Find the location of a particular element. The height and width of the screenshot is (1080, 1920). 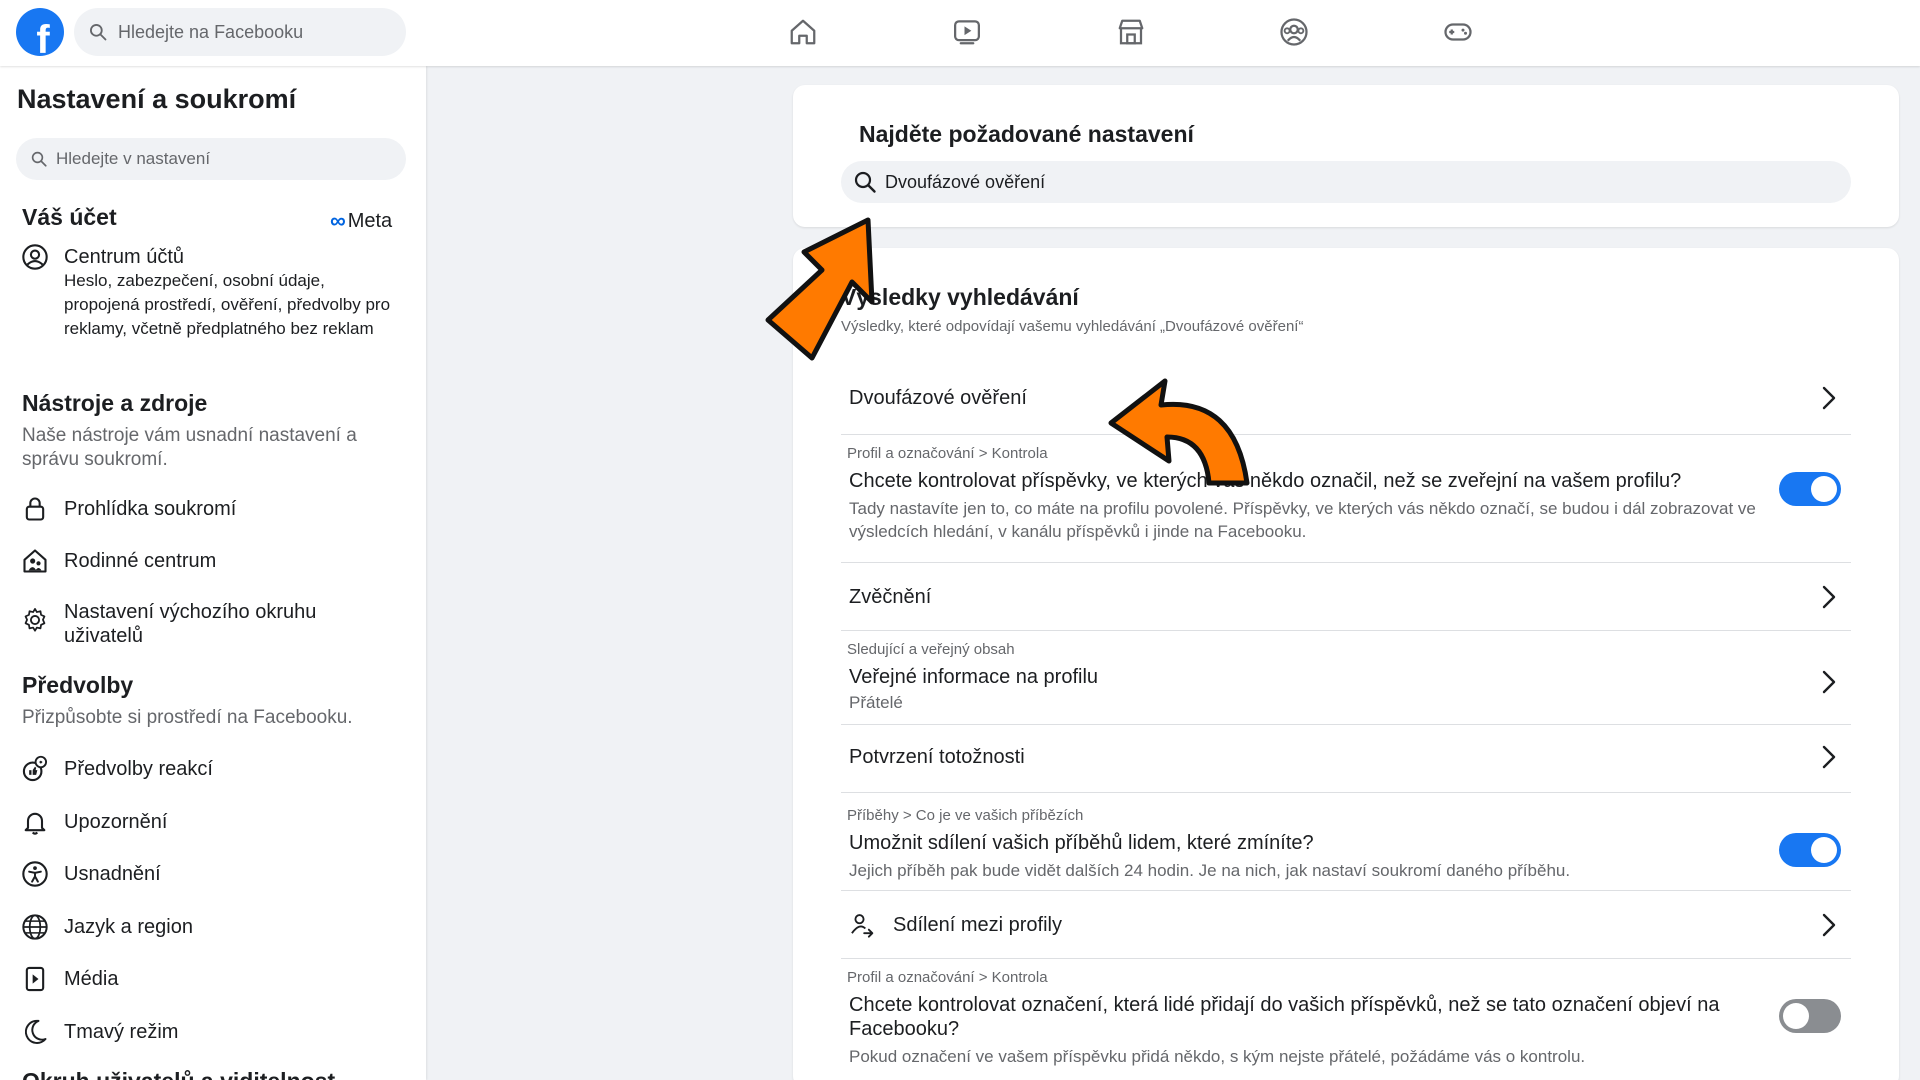

review-tagged-posts-toggle is located at coordinates (1810, 489).